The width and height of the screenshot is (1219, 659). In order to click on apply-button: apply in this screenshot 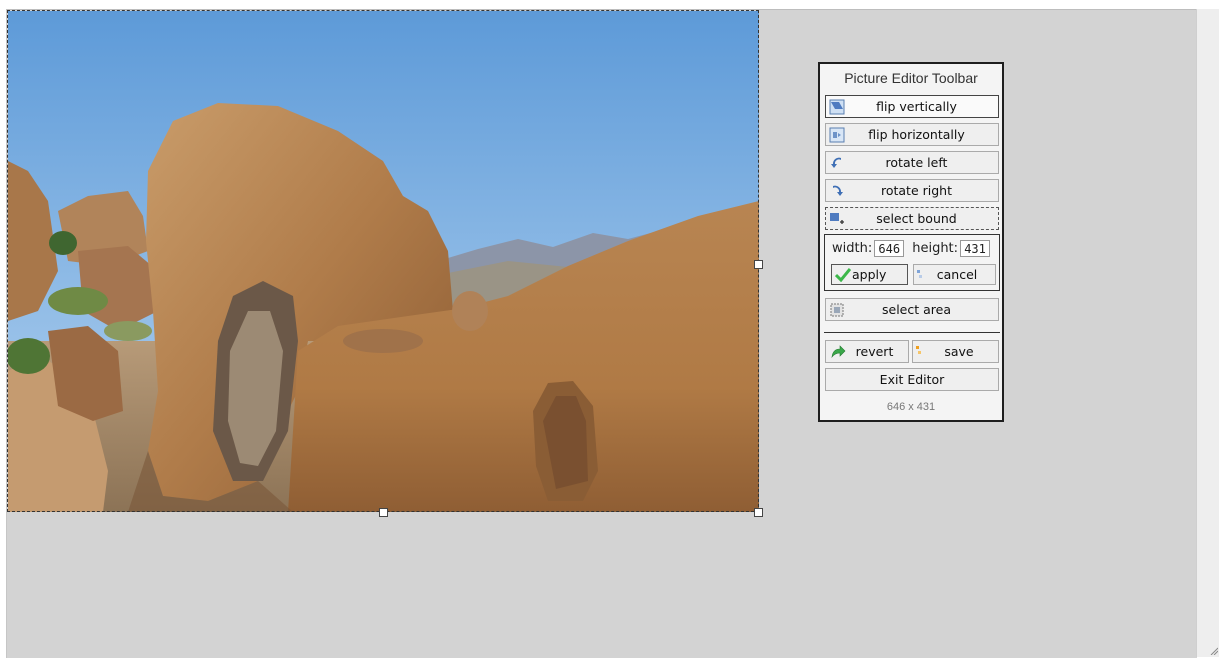, I will do `click(869, 274)`.